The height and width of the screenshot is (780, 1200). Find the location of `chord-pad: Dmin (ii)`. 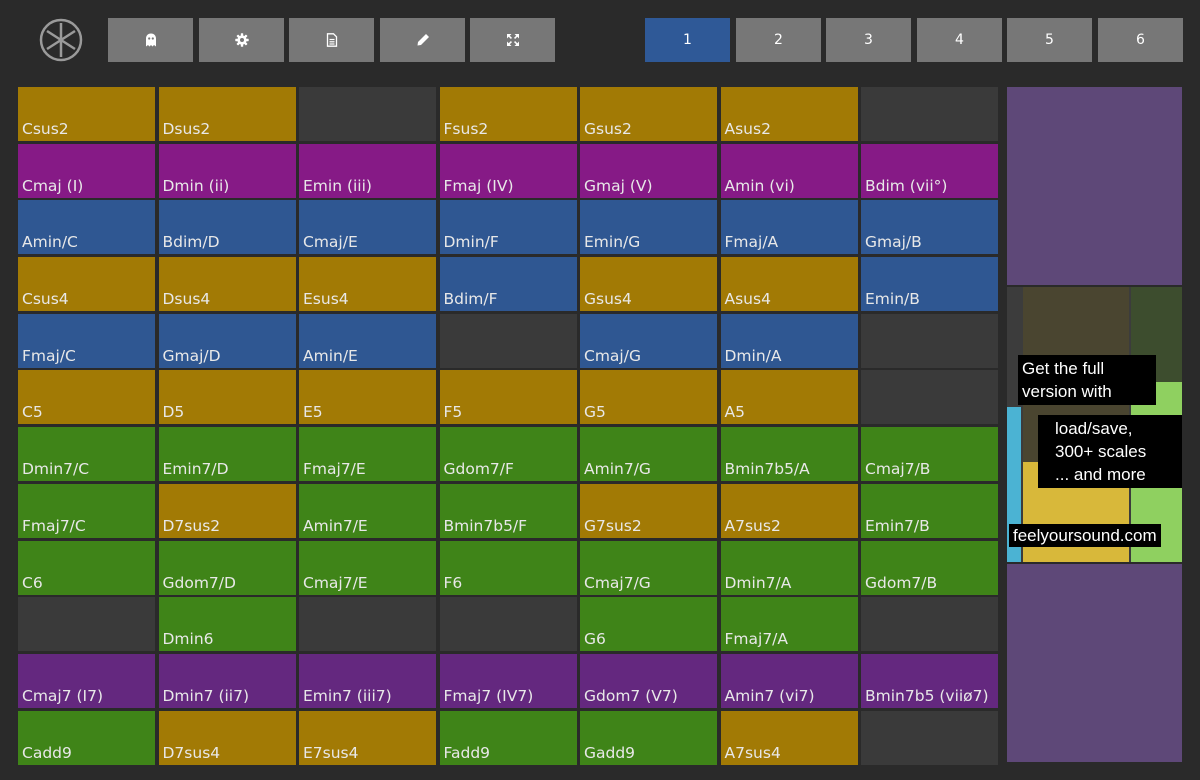

chord-pad: Dmin (ii) is located at coordinates (227, 170).